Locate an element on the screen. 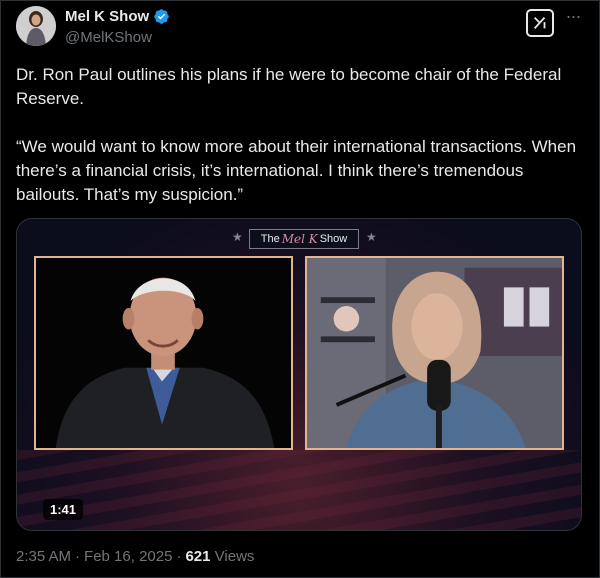 The height and width of the screenshot is (578, 600). grok-button is located at coordinates (540, 23).